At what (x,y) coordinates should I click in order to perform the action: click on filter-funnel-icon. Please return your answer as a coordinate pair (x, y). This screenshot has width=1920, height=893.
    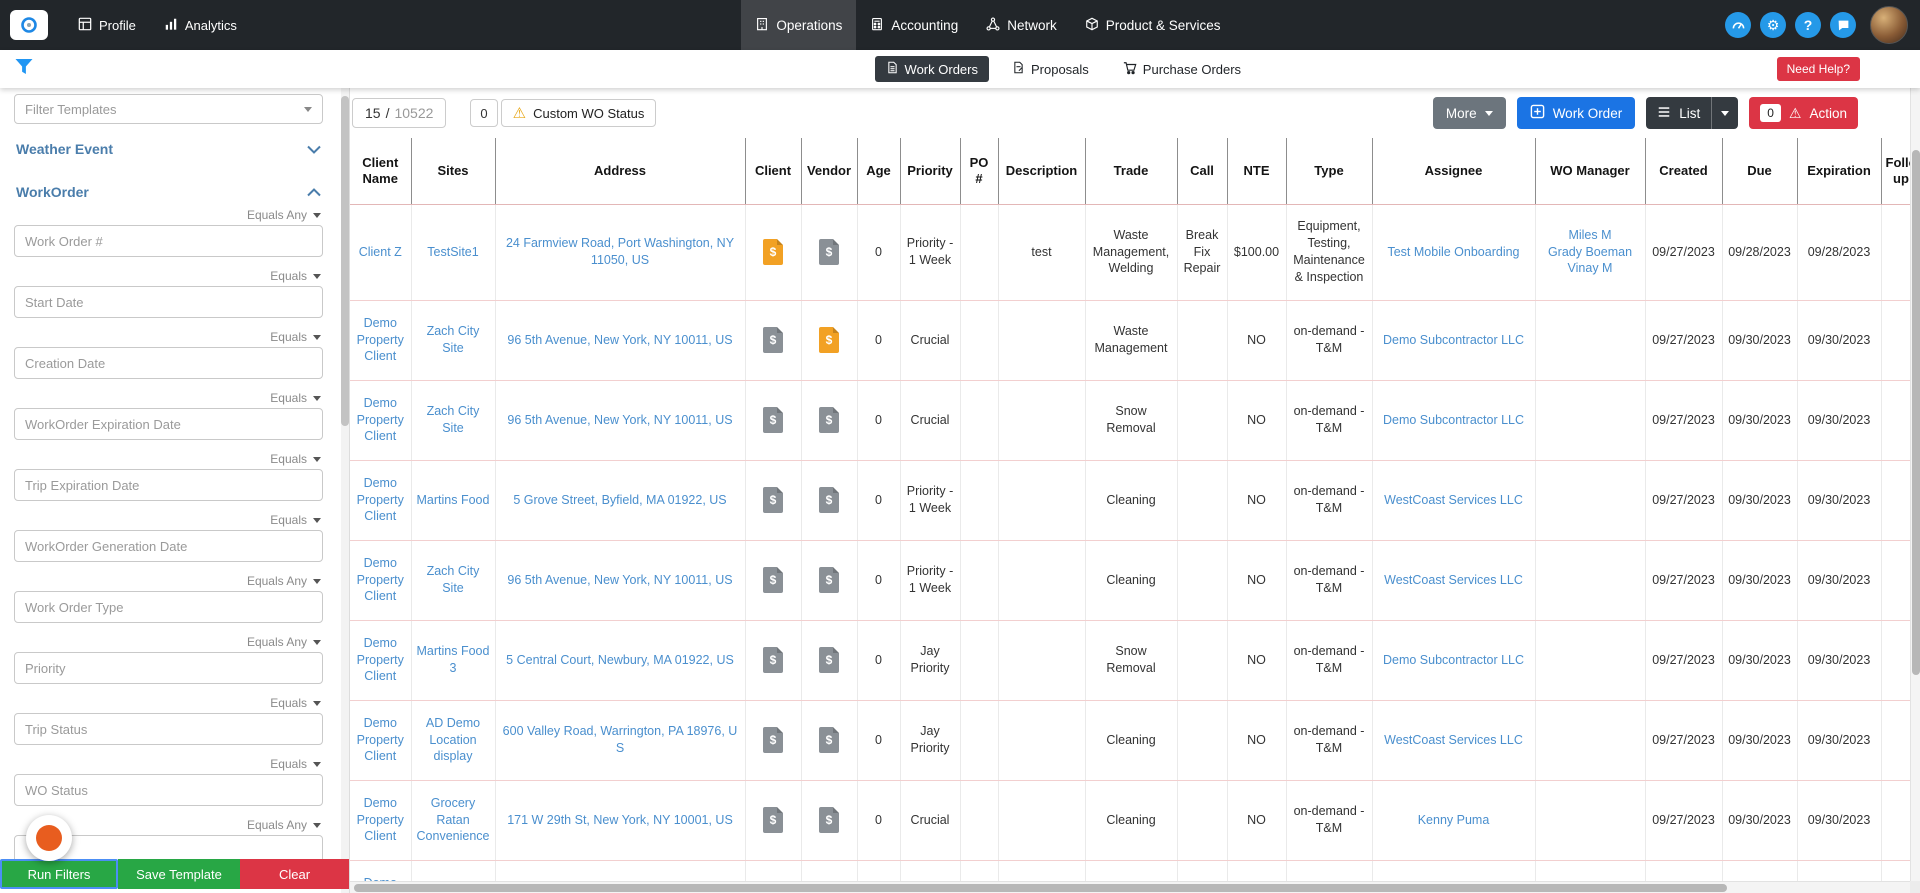
    Looking at the image, I should click on (24, 69).